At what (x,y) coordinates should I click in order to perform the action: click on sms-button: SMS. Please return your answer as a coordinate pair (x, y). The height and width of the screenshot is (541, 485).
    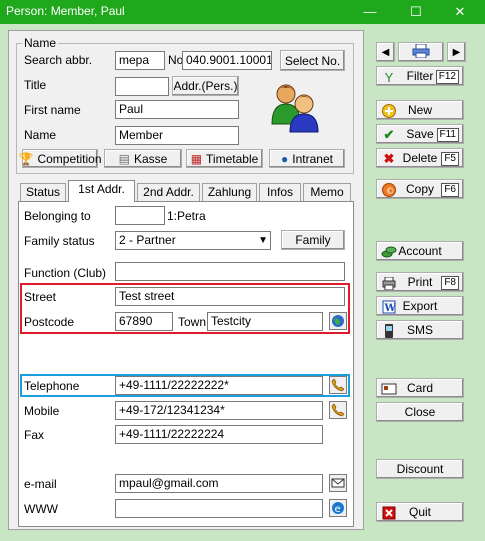
    Looking at the image, I should click on (420, 330).